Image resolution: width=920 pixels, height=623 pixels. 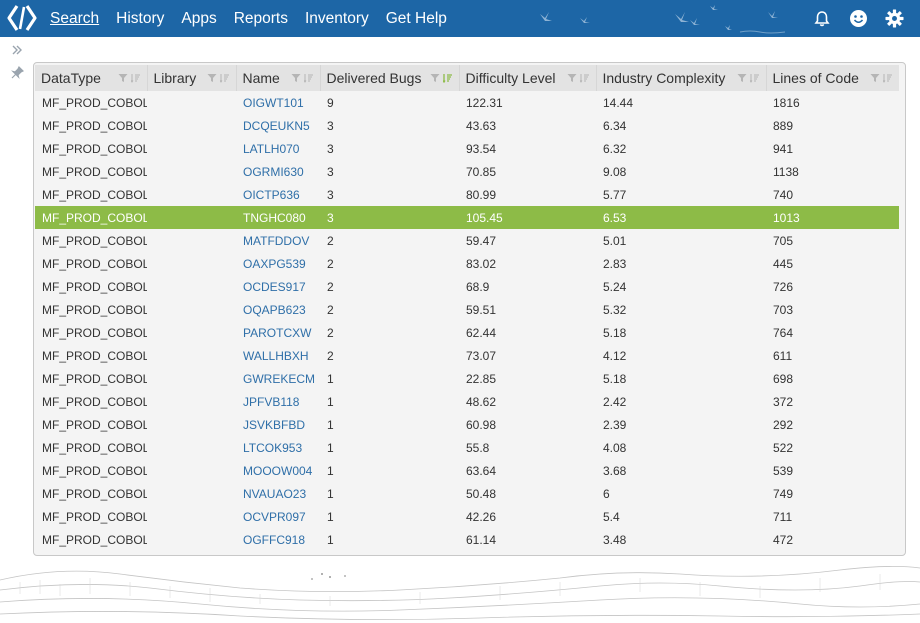 What do you see at coordinates (615, 332) in the screenshot?
I see `cell-industry-complexity: 5.18` at bounding box center [615, 332].